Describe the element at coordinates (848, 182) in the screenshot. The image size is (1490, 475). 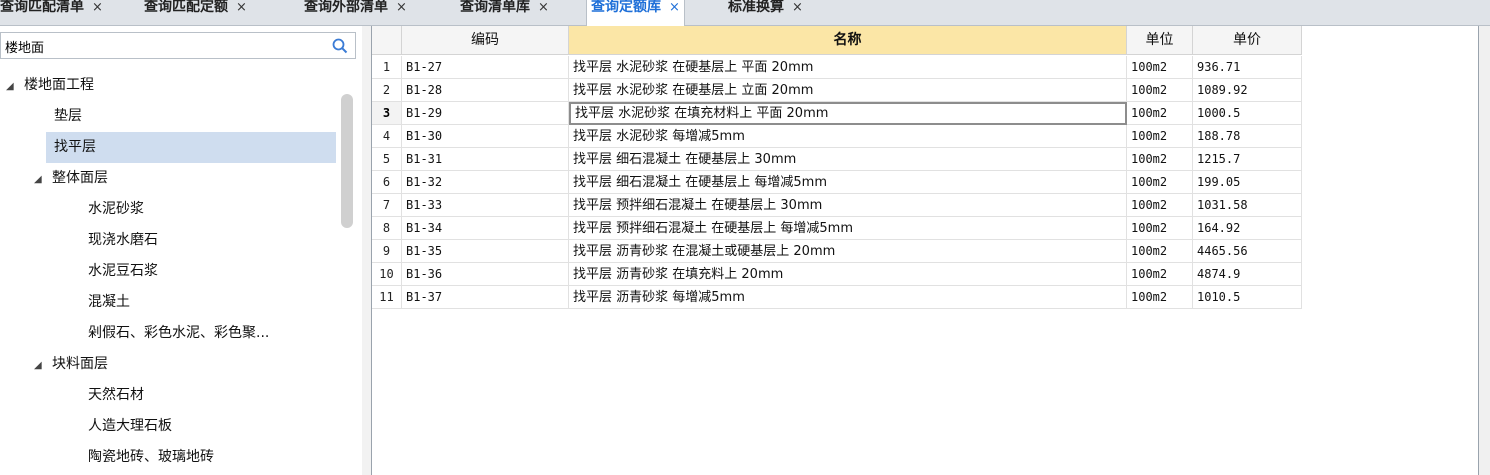
I see `cell-name: 找平层 细石混凝土 在硬基层上 每增减5mm` at that location.